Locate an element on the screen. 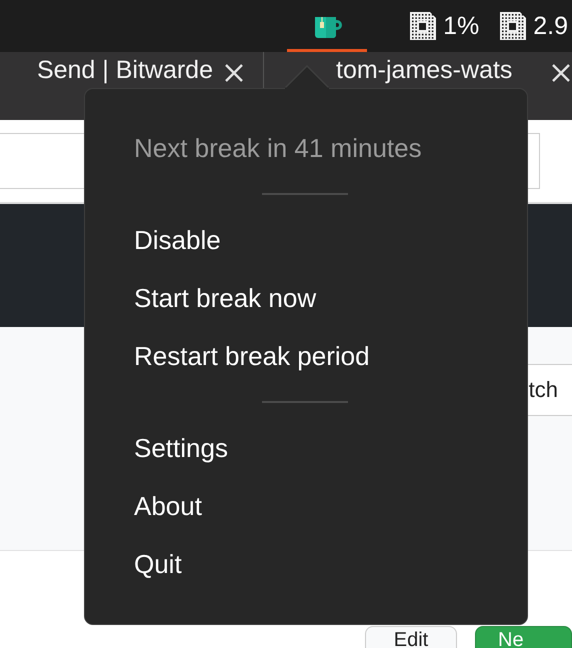  menu-item: Settings is located at coordinates (156, 448).